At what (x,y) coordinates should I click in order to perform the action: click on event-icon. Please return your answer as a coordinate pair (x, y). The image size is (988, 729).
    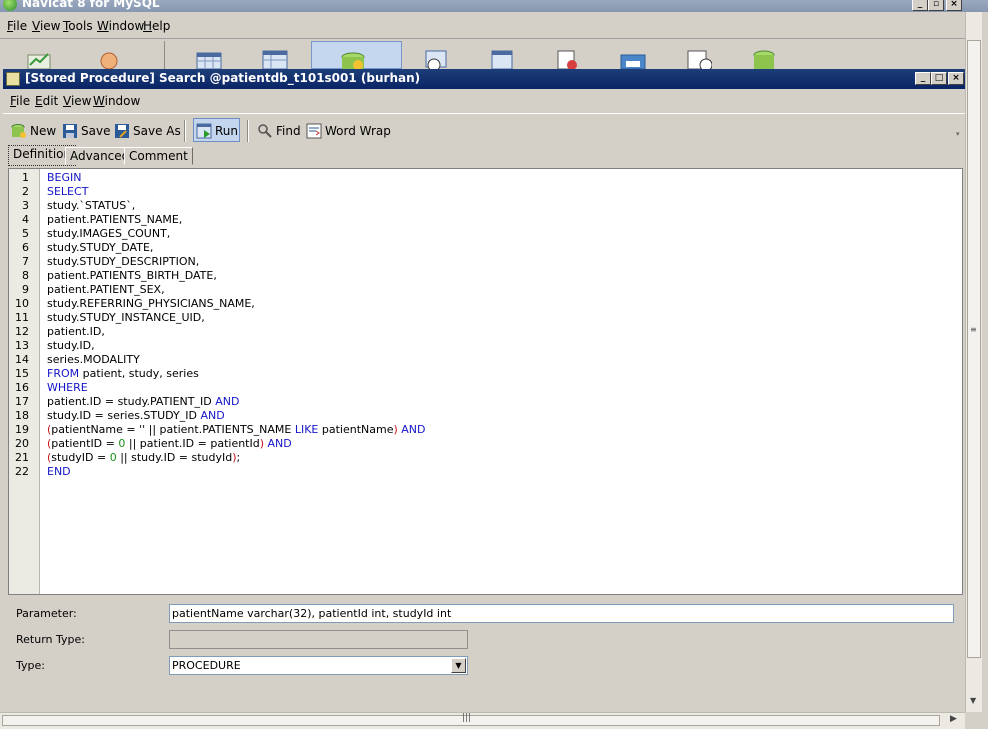
    Looking at the image, I should click on (435, 57).